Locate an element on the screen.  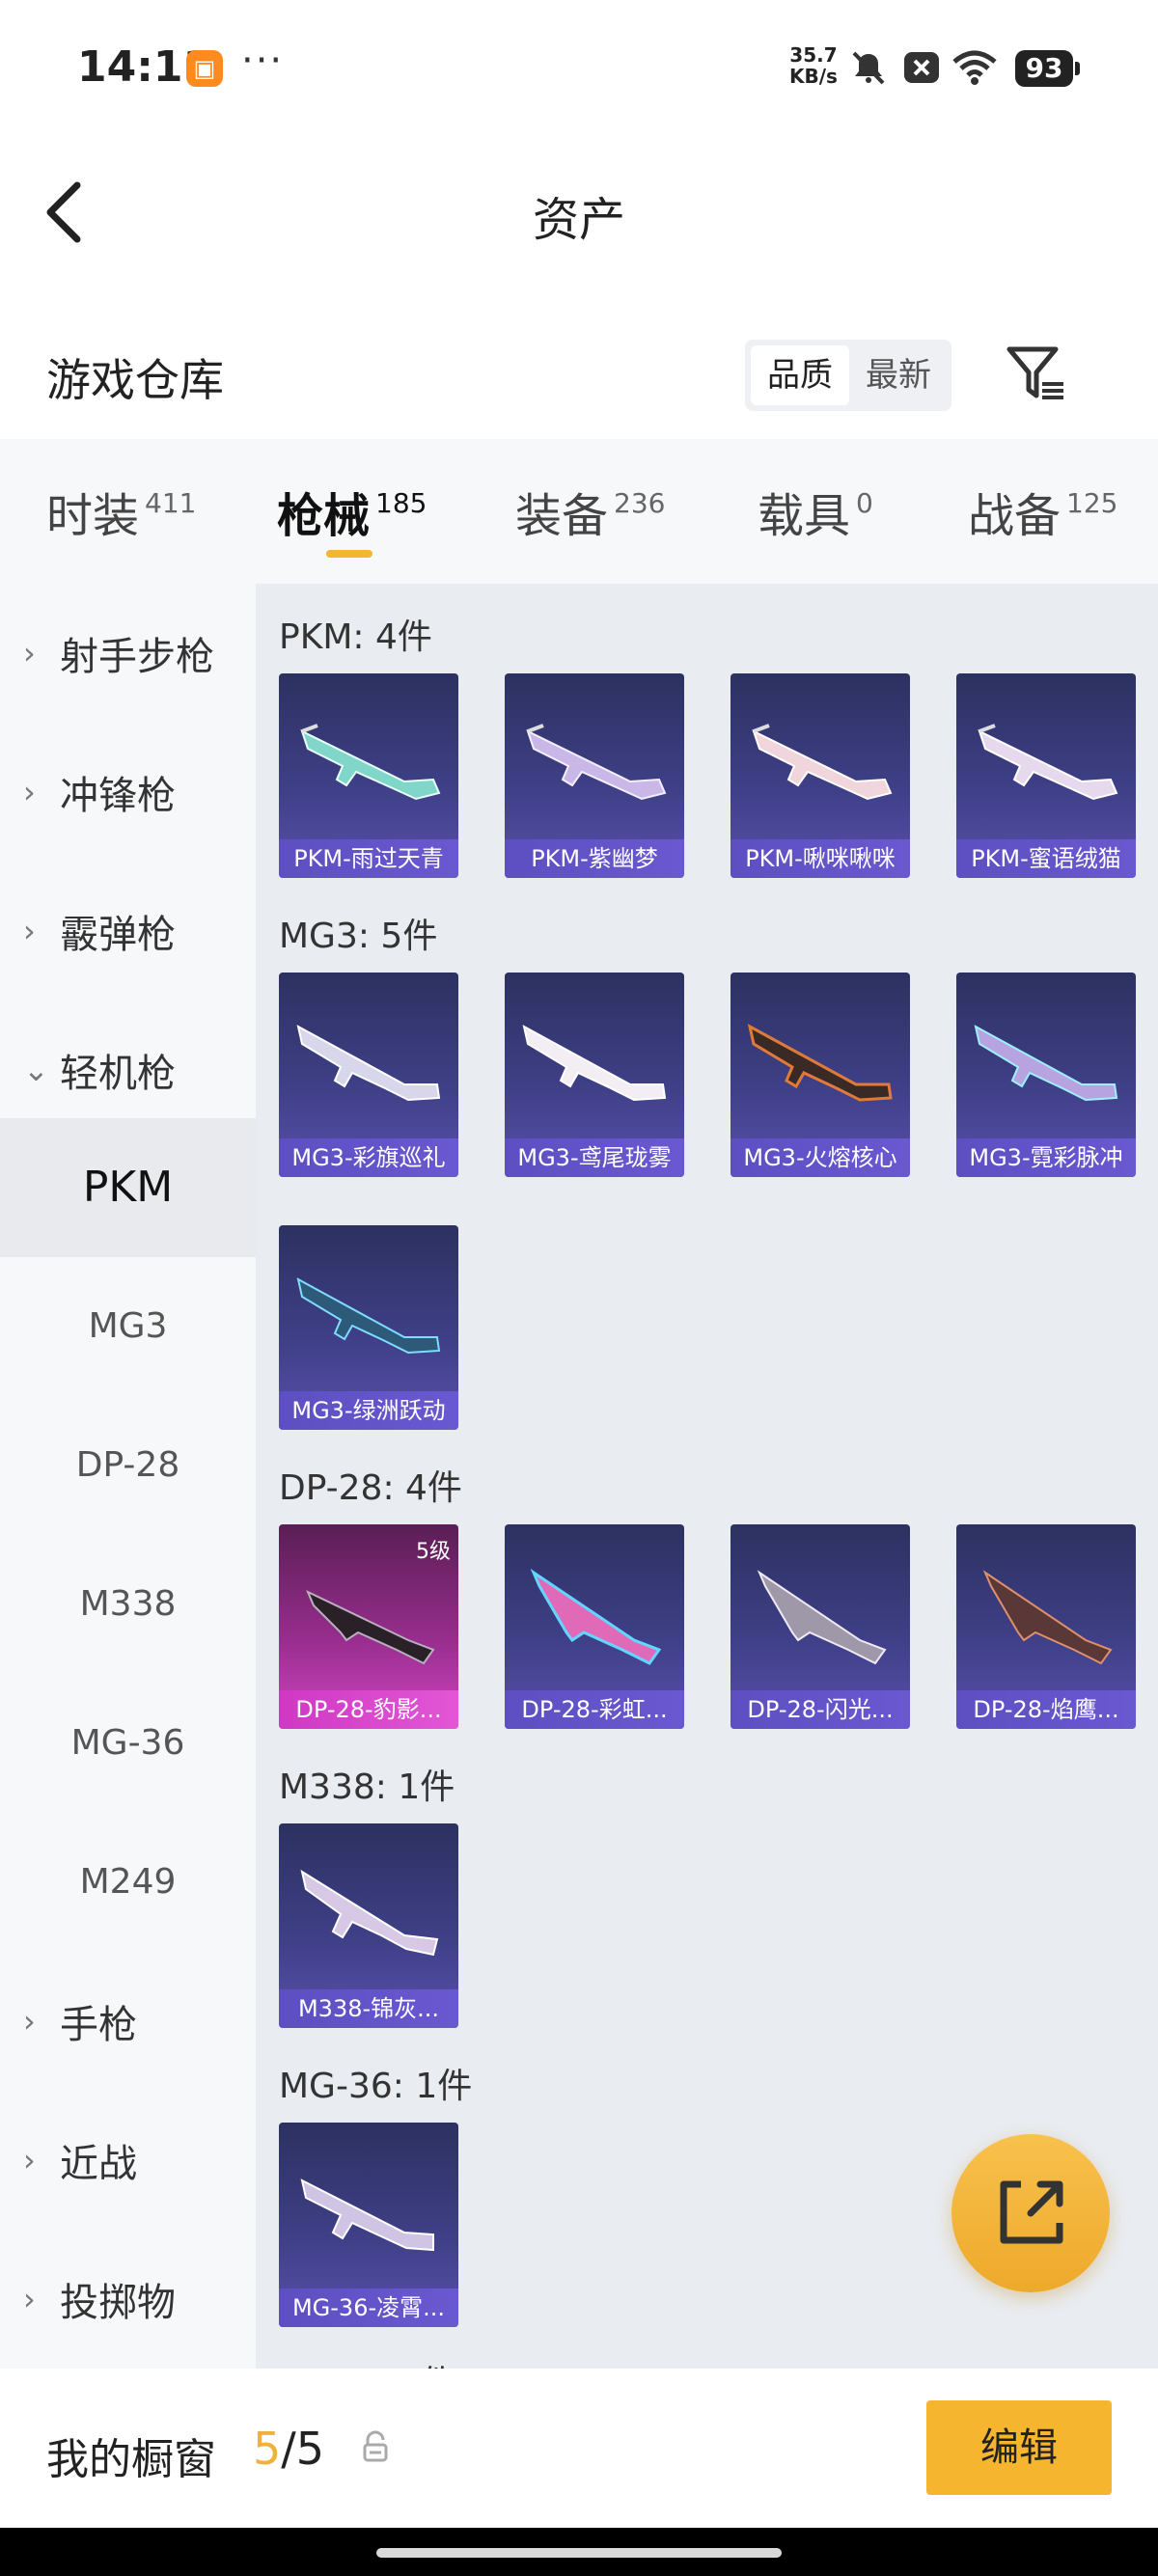
weapon-level-badge: 5级 is located at coordinates (433, 1552).